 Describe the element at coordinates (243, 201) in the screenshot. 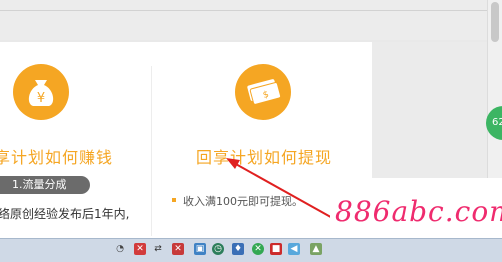

I see `card-description-withdraw: 收入满100元即可提现。` at that location.